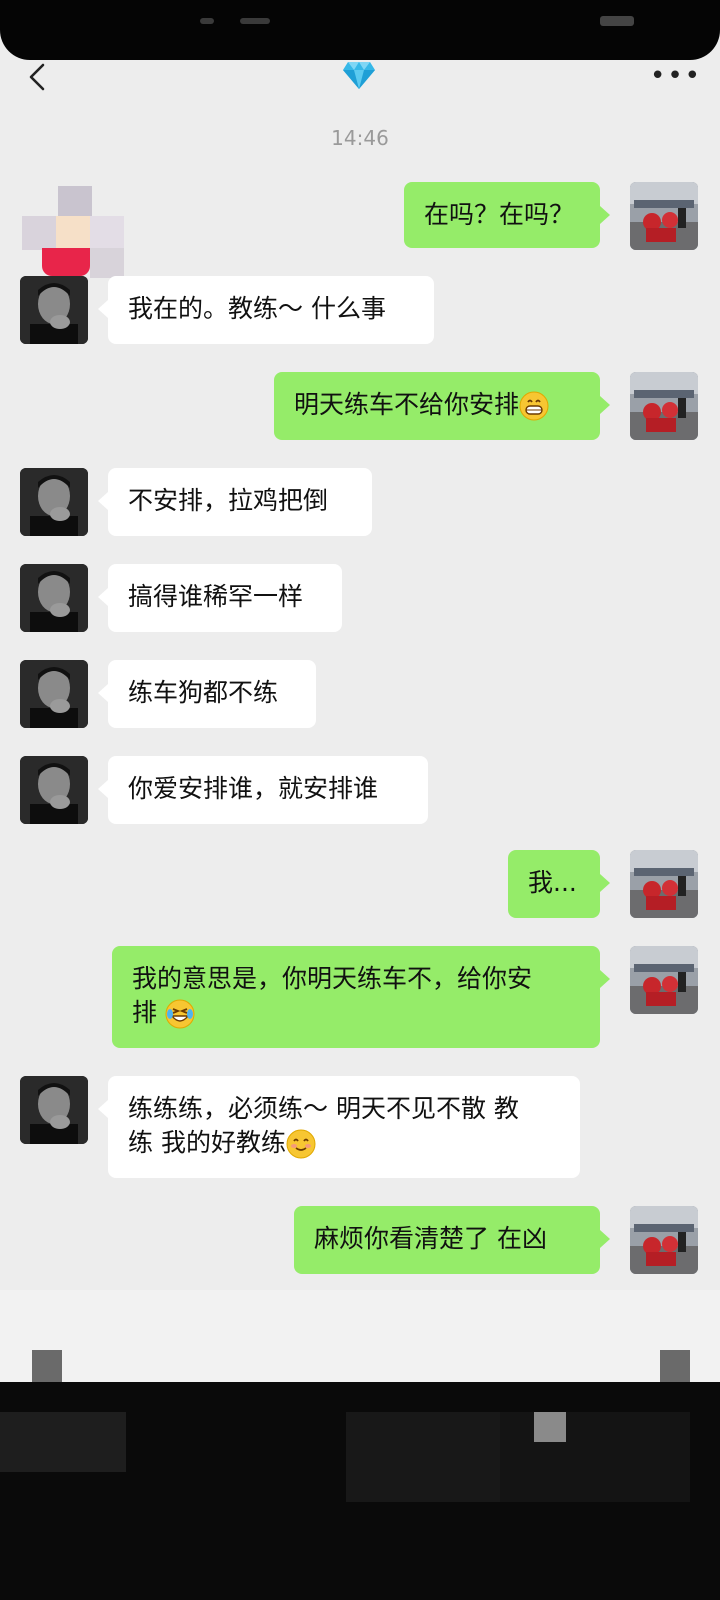  I want to click on message-text: 我在的。教练～ 什么事, so click(257, 308).